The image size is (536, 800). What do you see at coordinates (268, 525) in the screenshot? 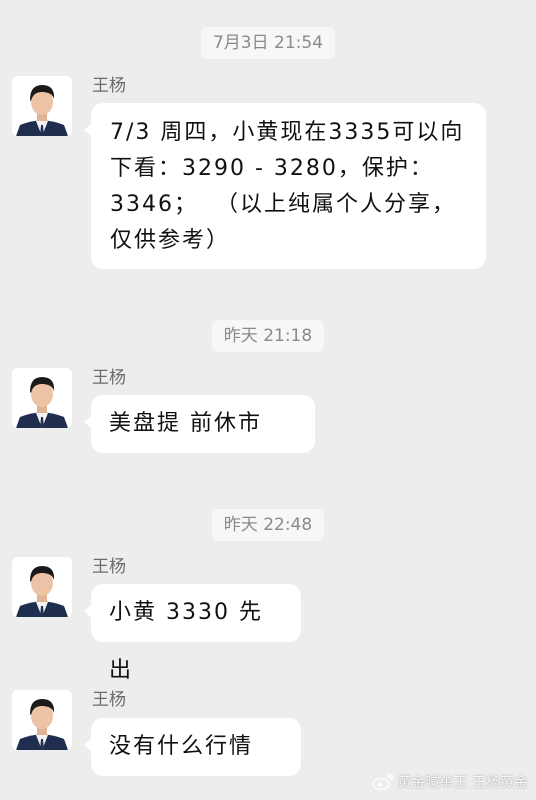
I see `message-timestamp: 昨天 22:48` at bounding box center [268, 525].